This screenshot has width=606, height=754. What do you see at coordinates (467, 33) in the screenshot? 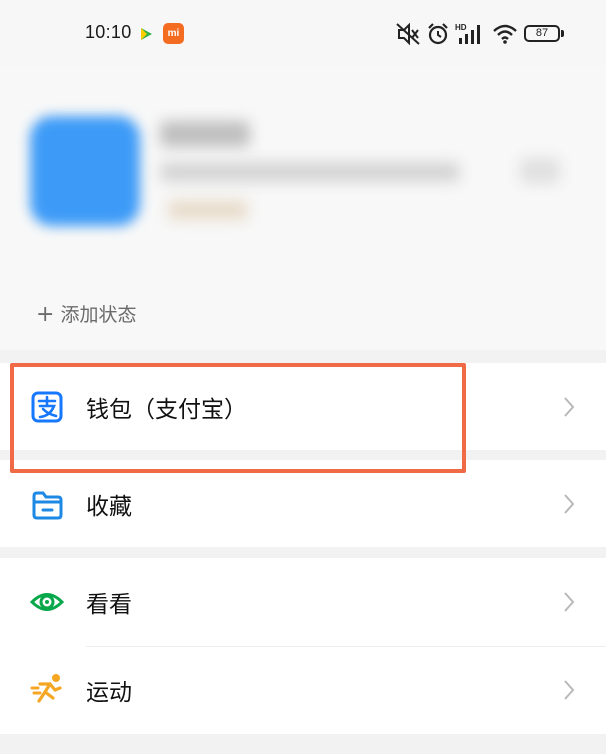
I see `signal-icon: HD` at bounding box center [467, 33].